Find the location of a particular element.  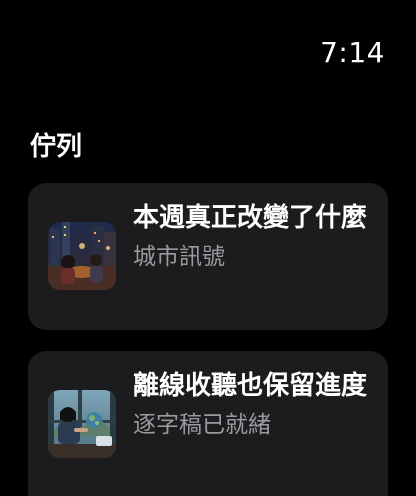

window-scene-artwork-icon is located at coordinates (82, 424).